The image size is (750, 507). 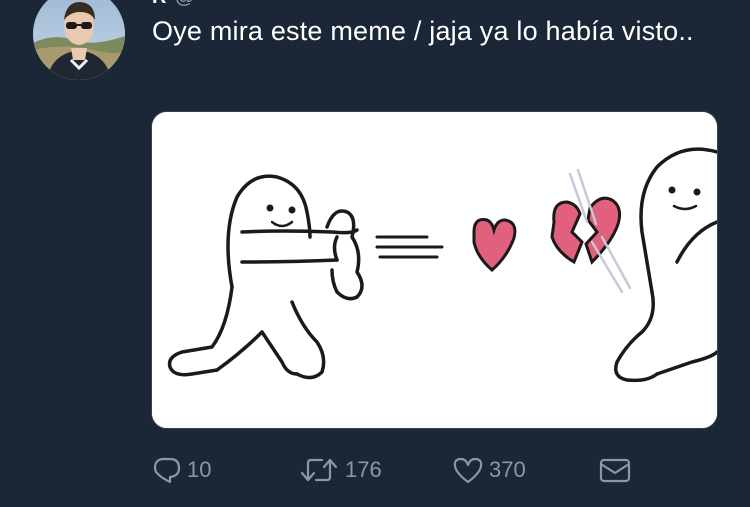 What do you see at coordinates (400, 470) in the screenshot?
I see `tweet-actions: 10 176 370` at bounding box center [400, 470].